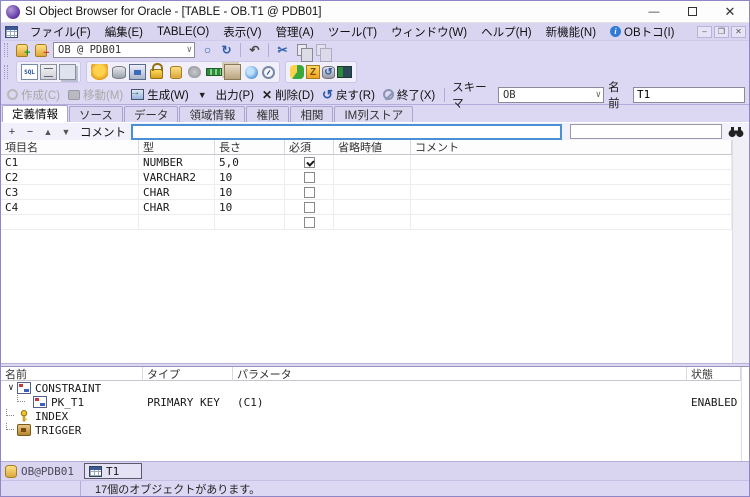 This screenshot has height=497, width=750. What do you see at coordinates (12, 131) in the screenshot?
I see `add-row-button: +` at bounding box center [12, 131].